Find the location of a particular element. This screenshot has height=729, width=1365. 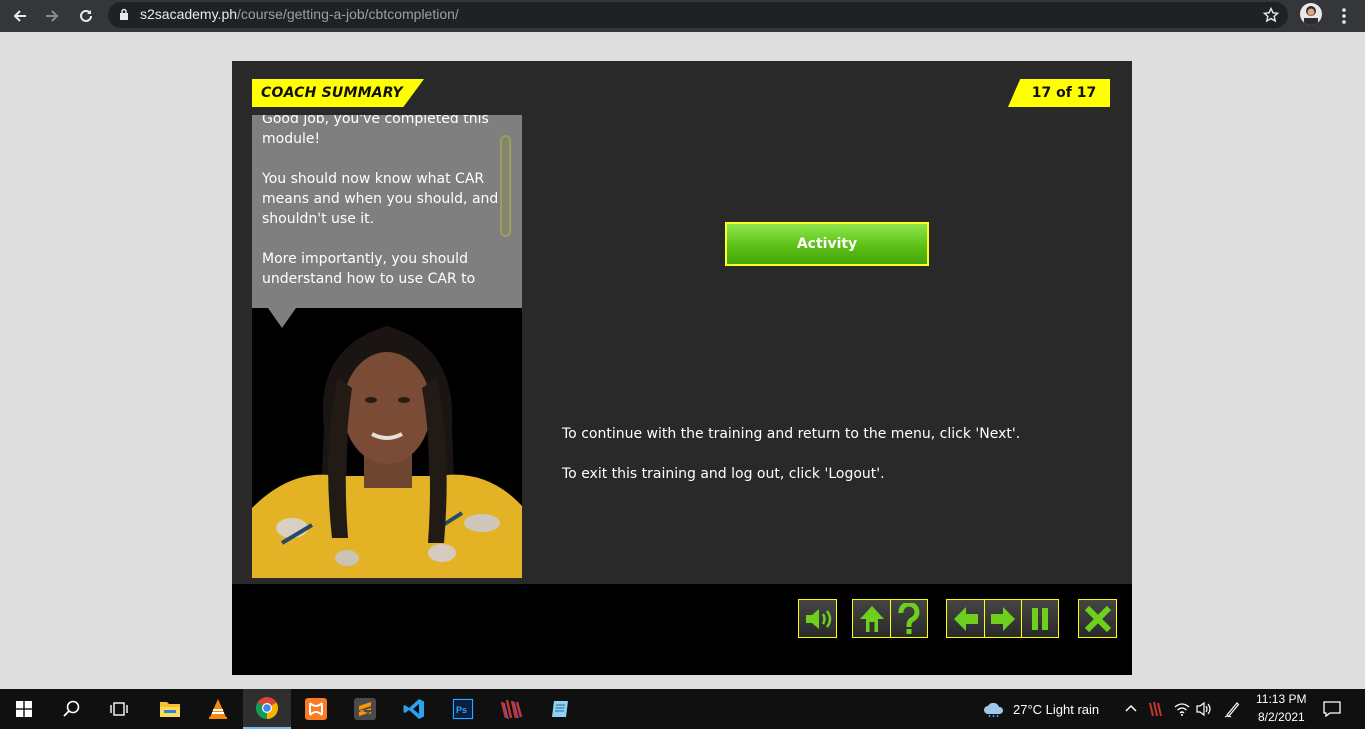

audio-button-group is located at coordinates (817, 618).